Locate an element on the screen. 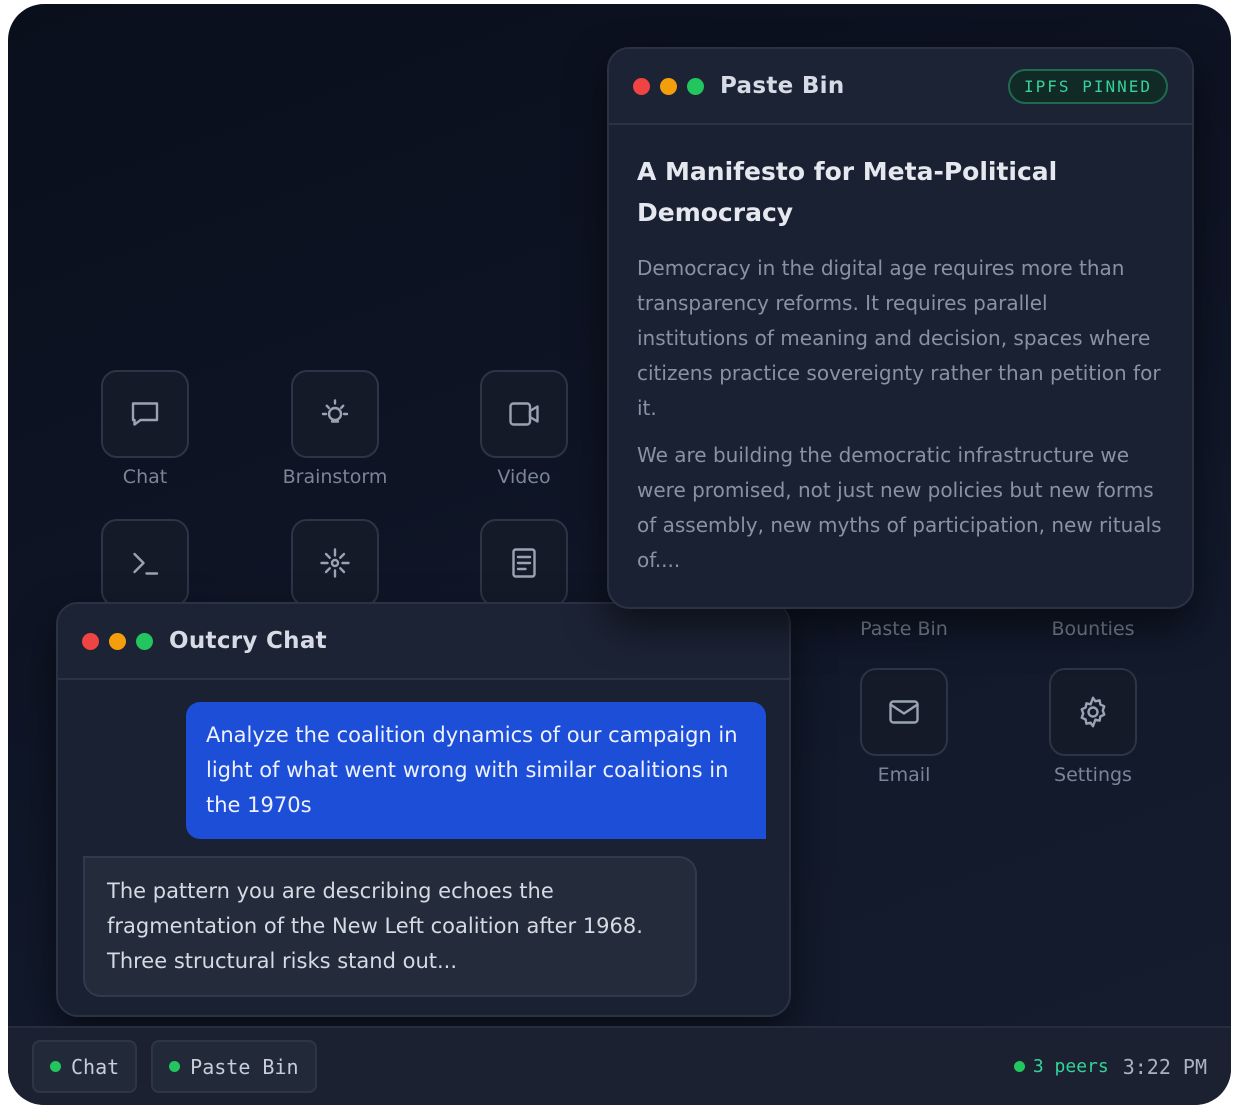 This screenshot has height=1114, width=1240. document-tile is located at coordinates (524, 563).